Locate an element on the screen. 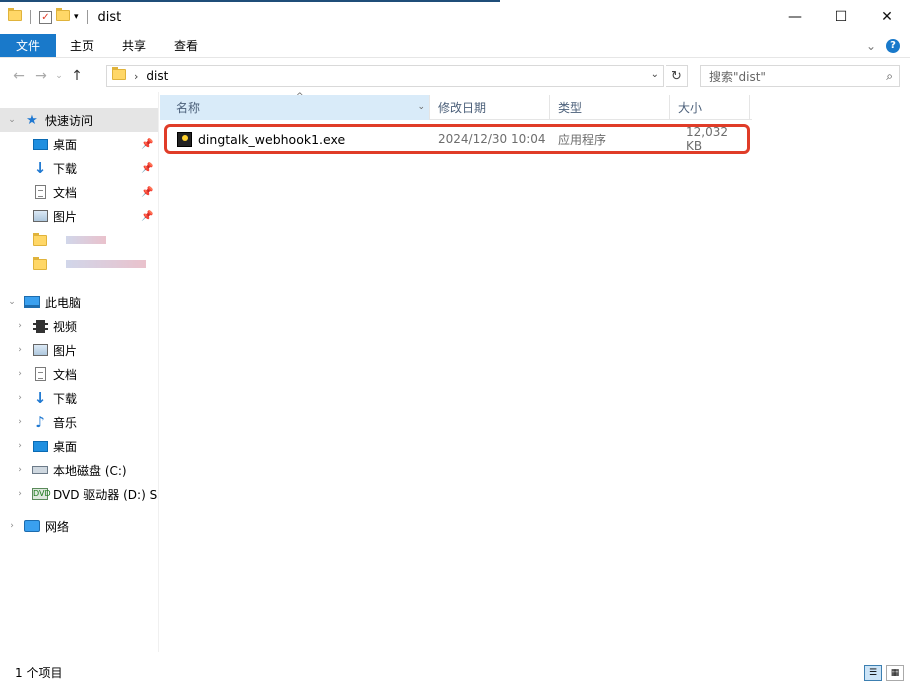 The width and height of the screenshot is (910, 685). tab-home: 主页 is located at coordinates (82, 45).